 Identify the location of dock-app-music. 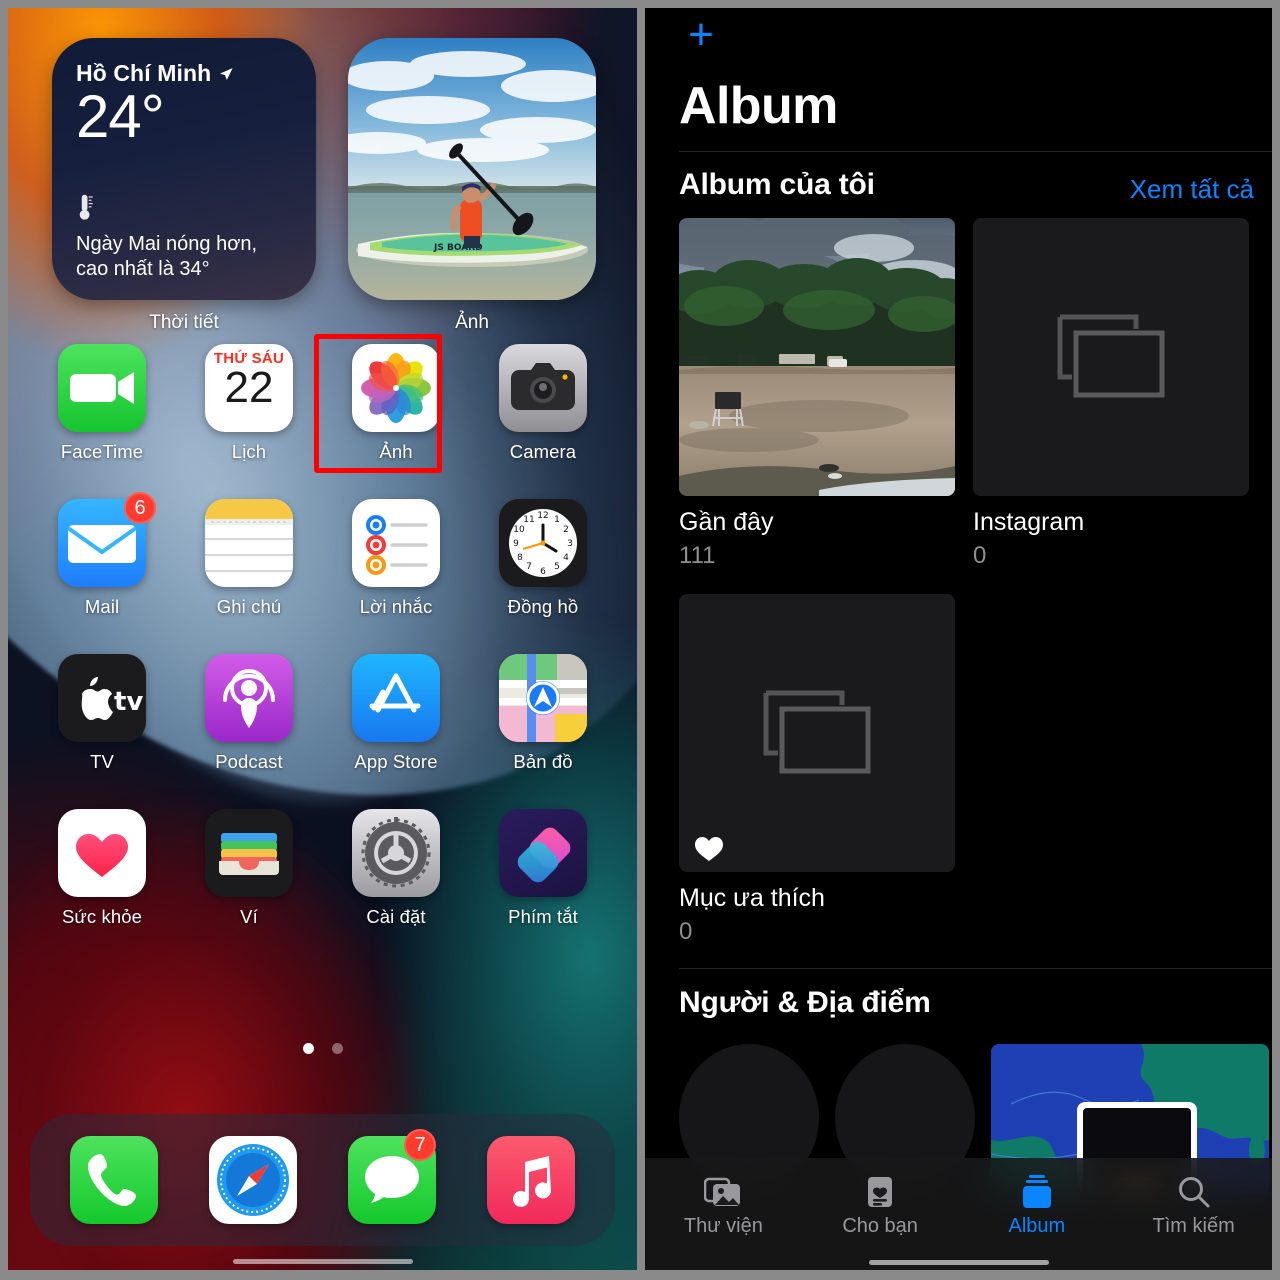
(531, 1180).